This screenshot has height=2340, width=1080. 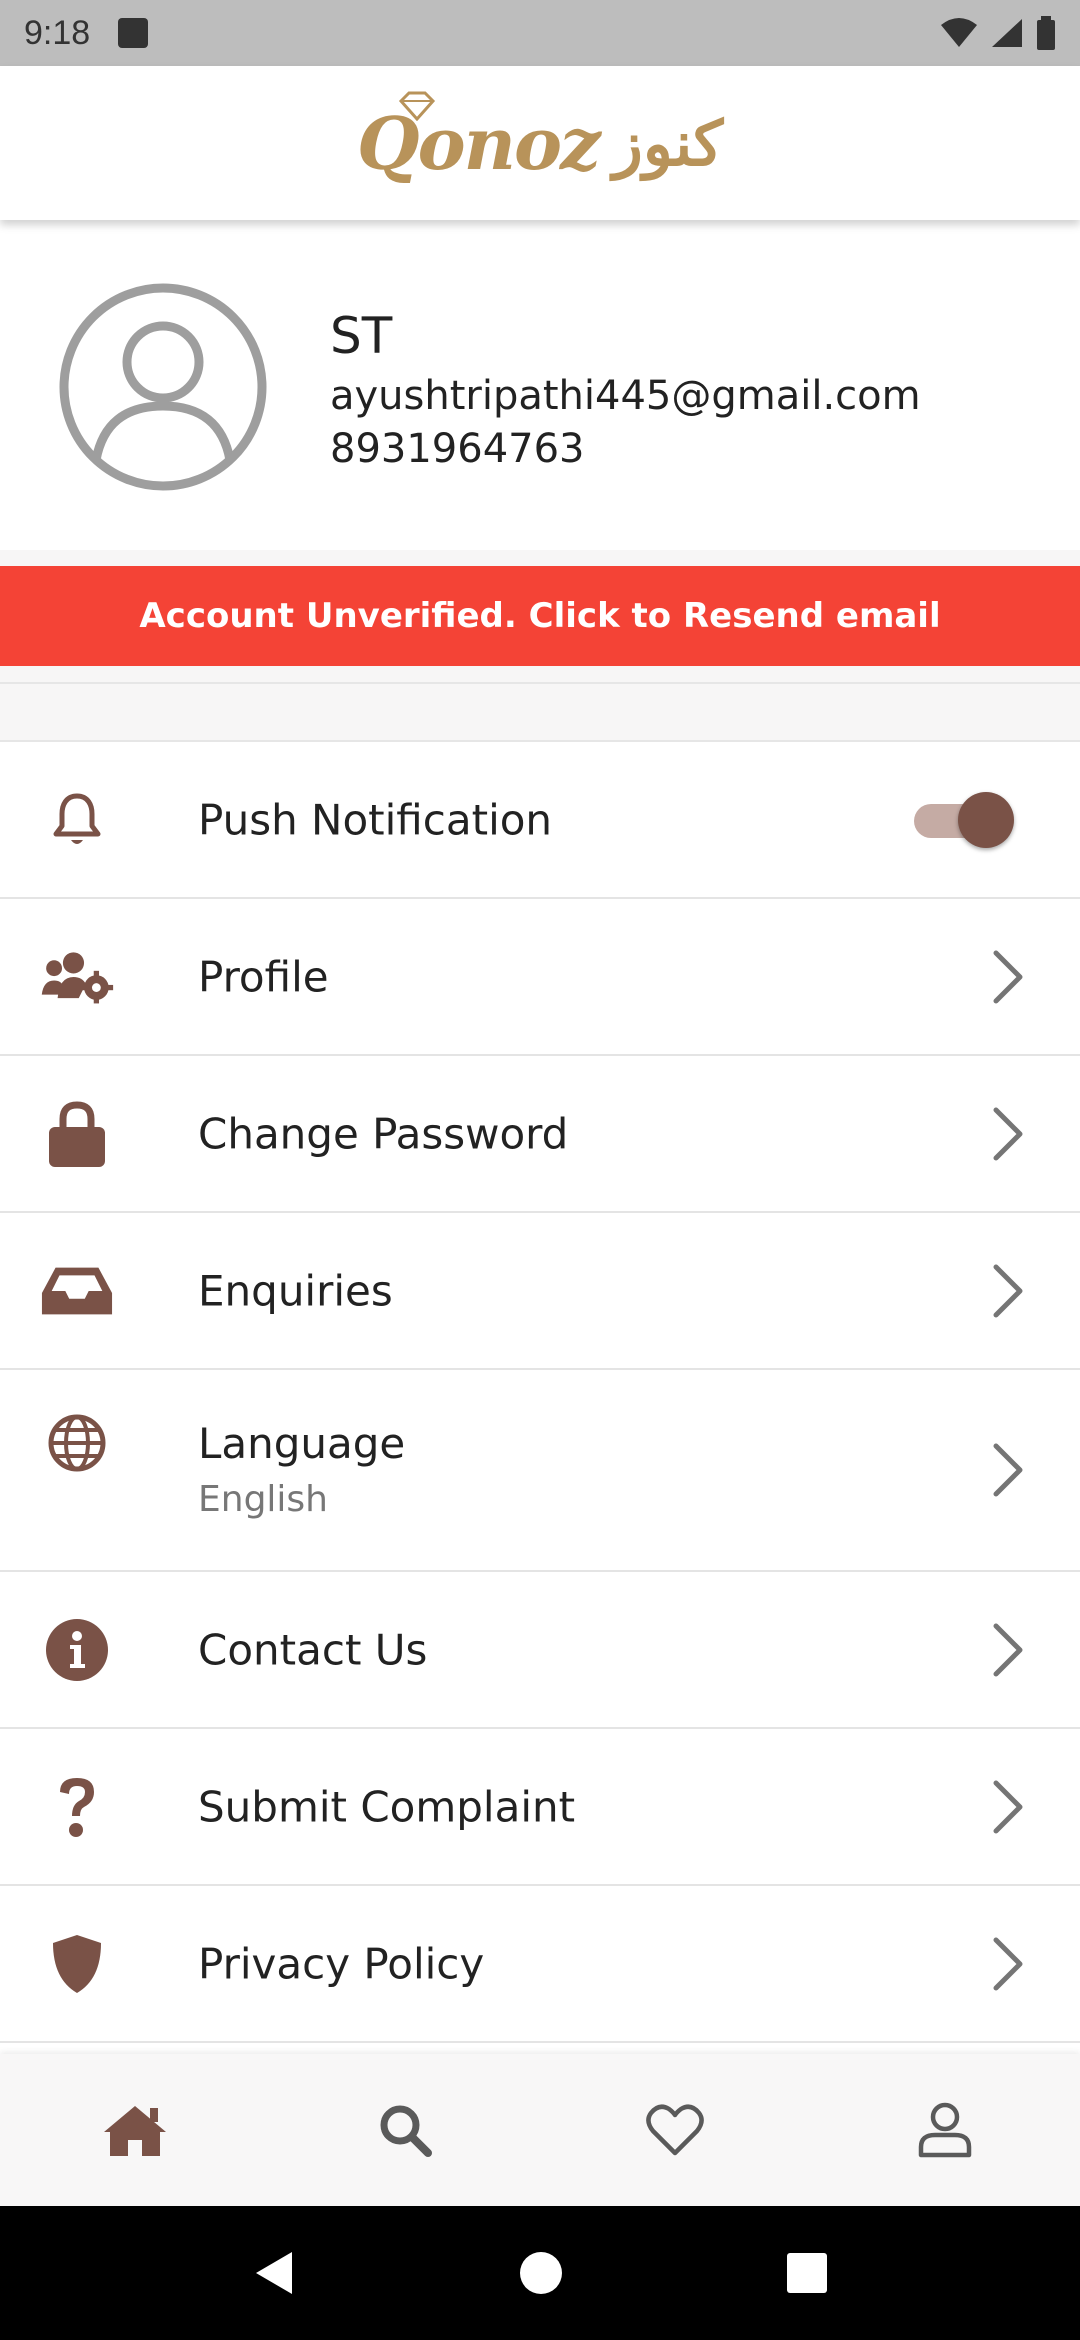 What do you see at coordinates (295, 1290) in the screenshot?
I see `settings-row-label: Enquiries` at bounding box center [295, 1290].